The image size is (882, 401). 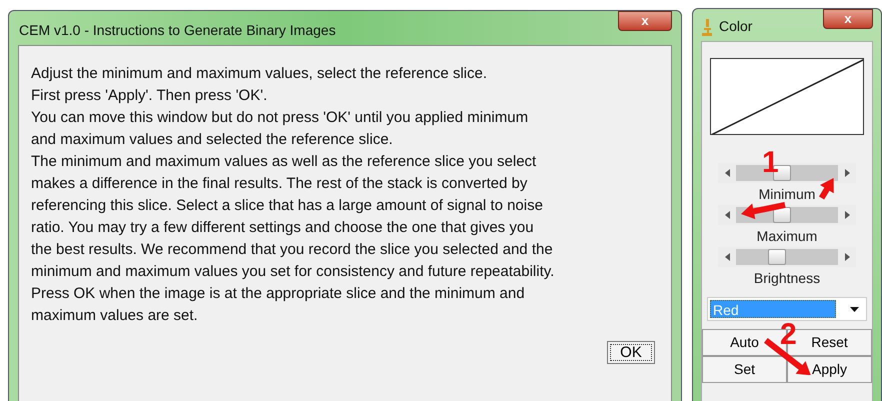 I want to click on panel-button: Set, so click(x=744, y=369).